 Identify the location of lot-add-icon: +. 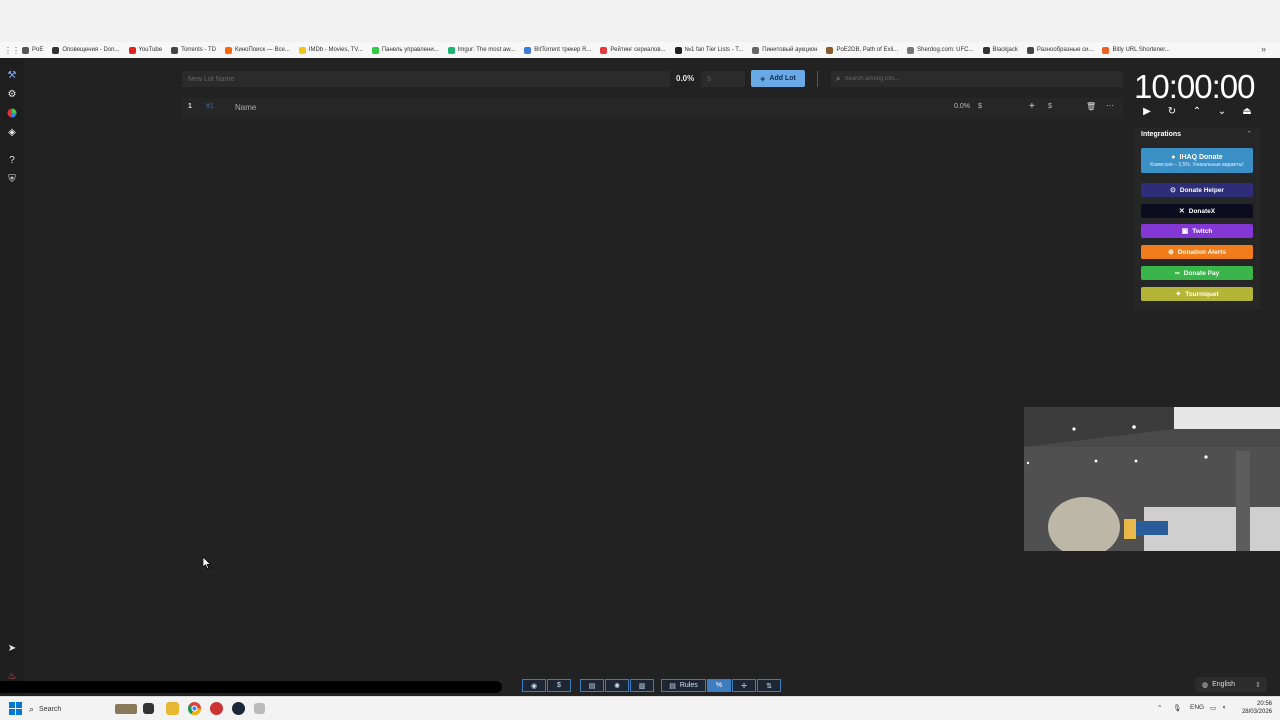
(1032, 106).